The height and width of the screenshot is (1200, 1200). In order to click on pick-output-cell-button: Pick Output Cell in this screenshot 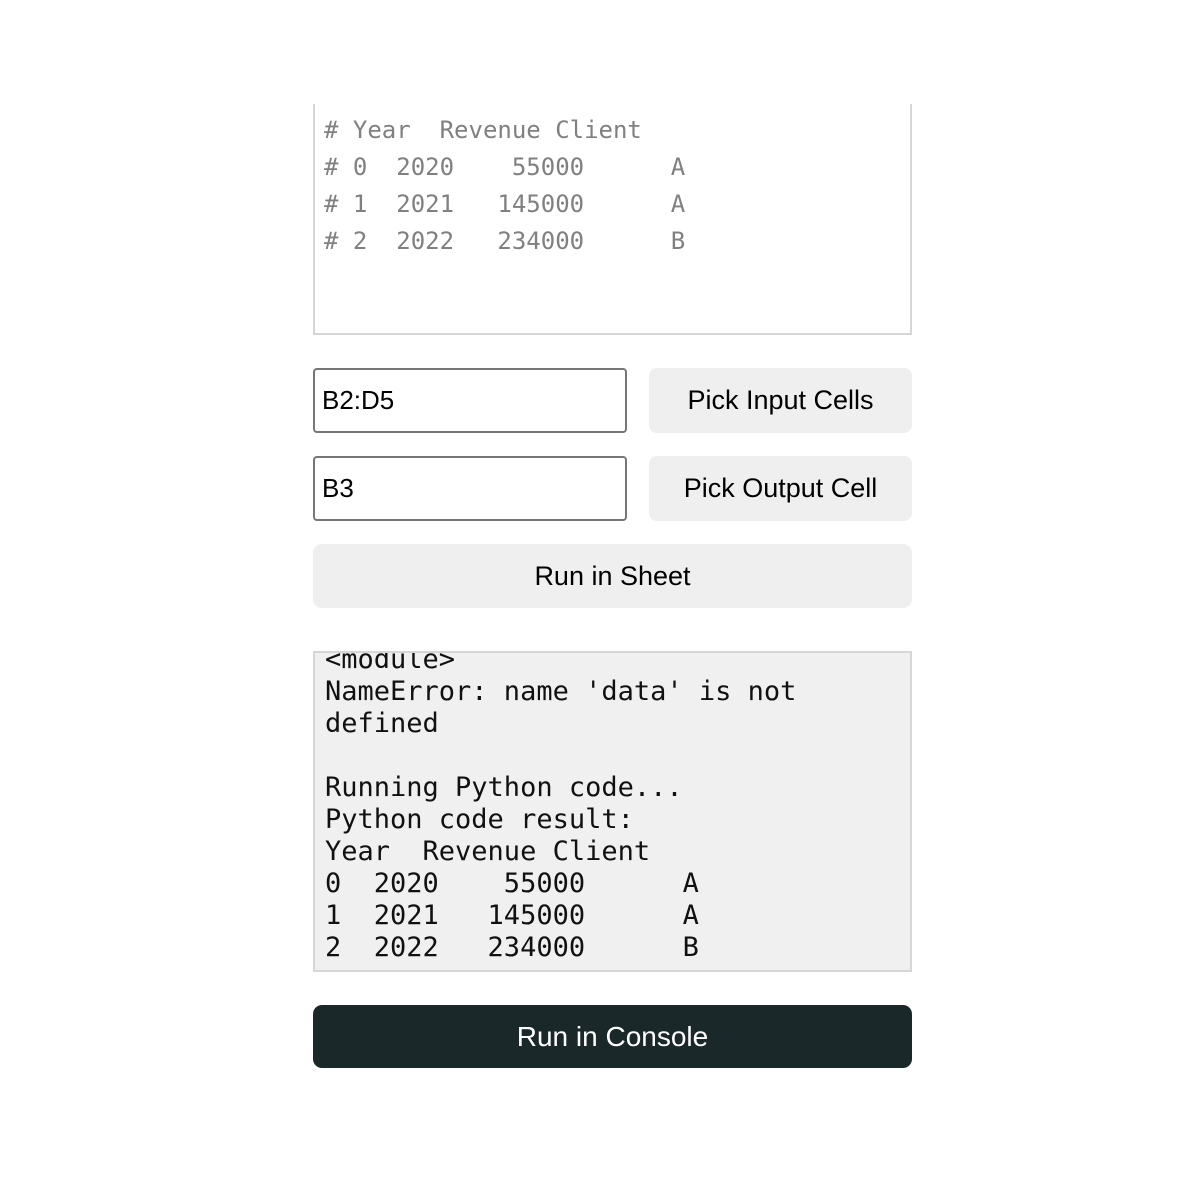, I will do `click(780, 488)`.